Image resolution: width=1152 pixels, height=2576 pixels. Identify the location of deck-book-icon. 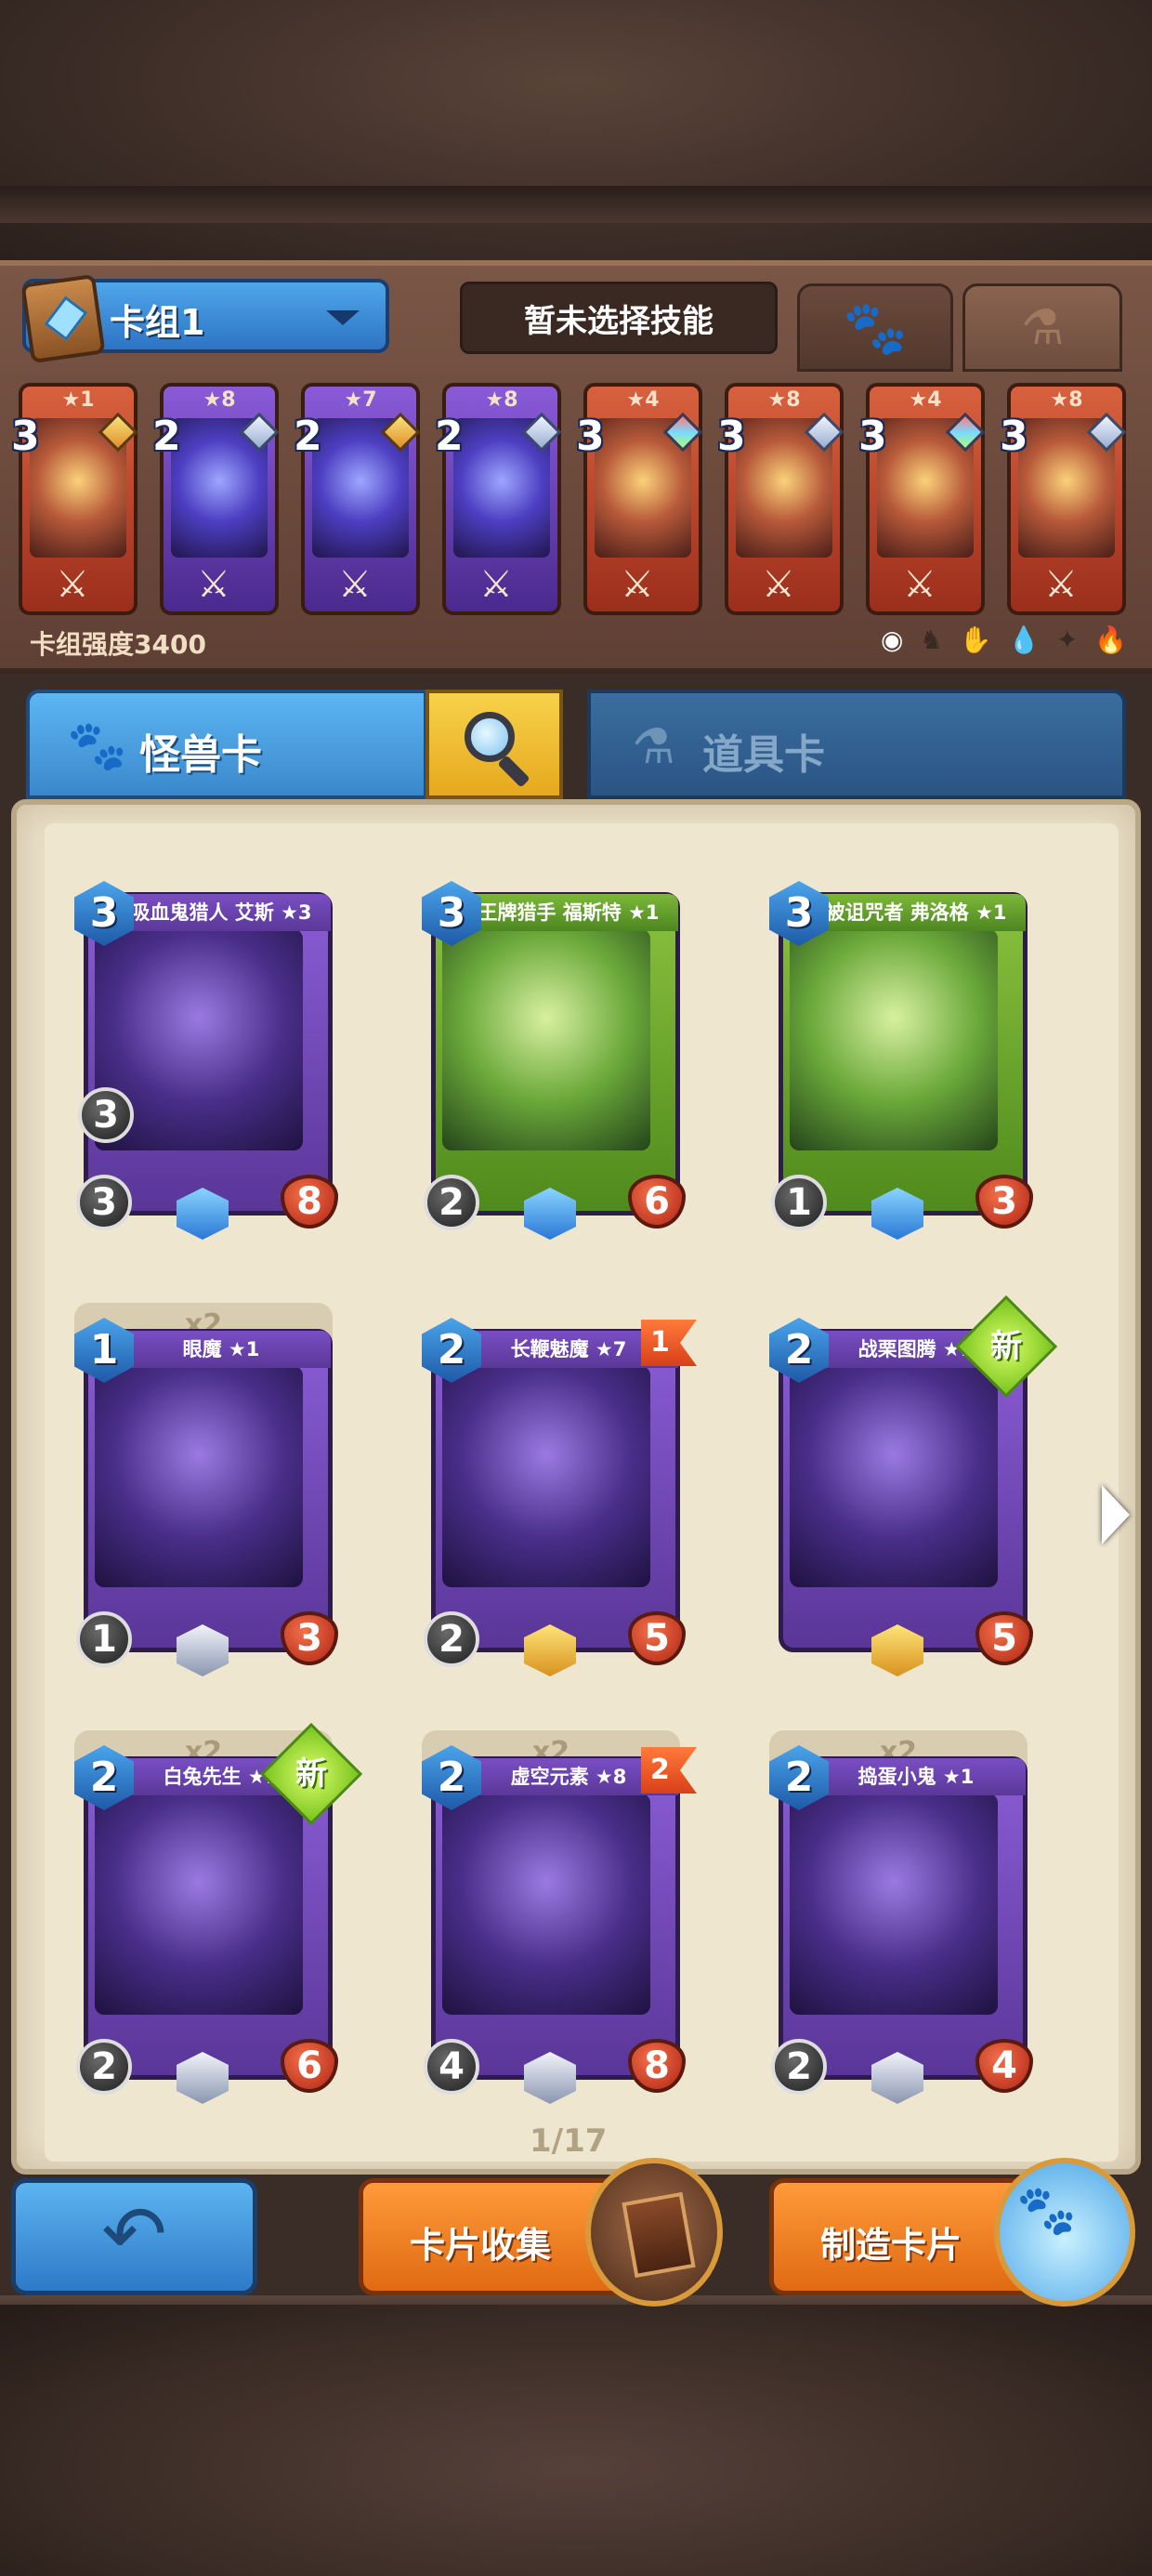
(63, 318).